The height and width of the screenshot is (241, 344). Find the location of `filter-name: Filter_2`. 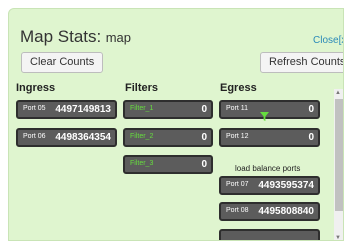

filter-name: Filter_2 is located at coordinates (142, 136).